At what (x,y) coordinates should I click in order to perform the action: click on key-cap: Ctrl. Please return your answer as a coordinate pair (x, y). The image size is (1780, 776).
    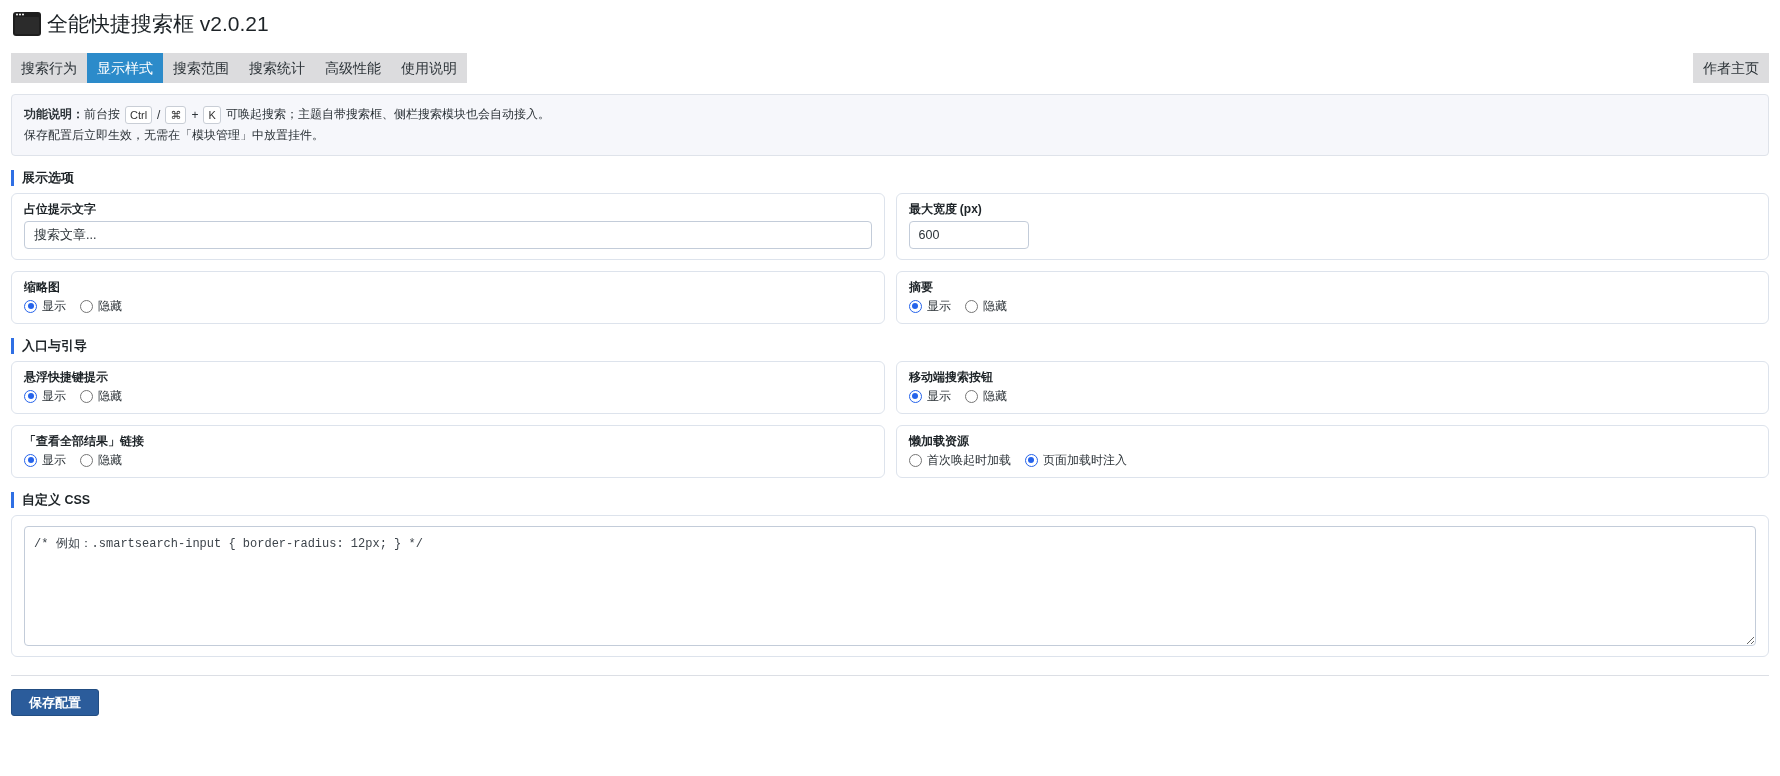
    Looking at the image, I should click on (139, 114).